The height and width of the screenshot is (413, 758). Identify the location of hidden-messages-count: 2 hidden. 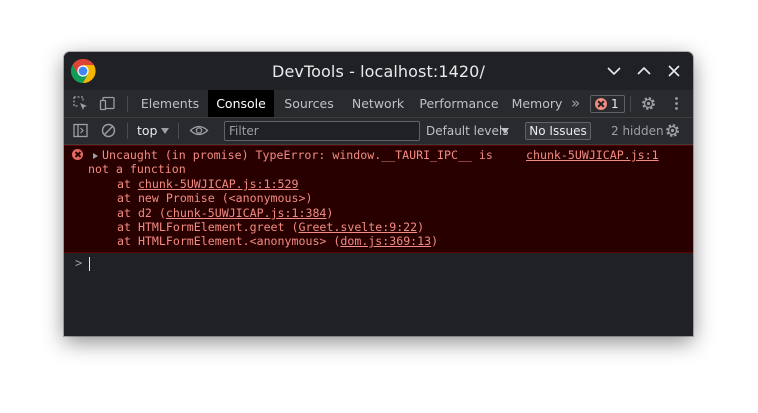
(637, 131).